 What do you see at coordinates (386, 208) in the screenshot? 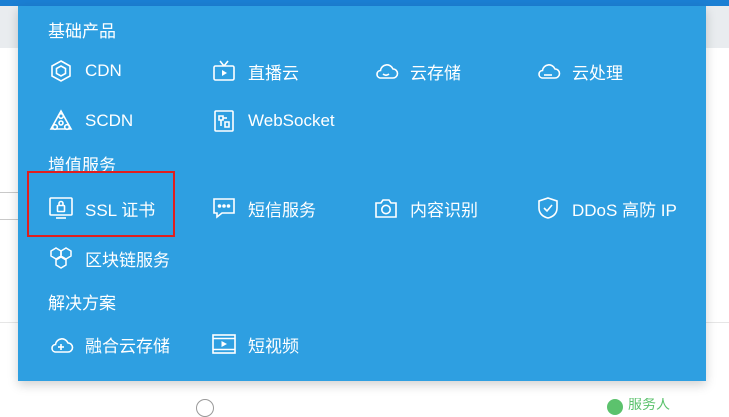
I see `camera-icon` at bounding box center [386, 208].